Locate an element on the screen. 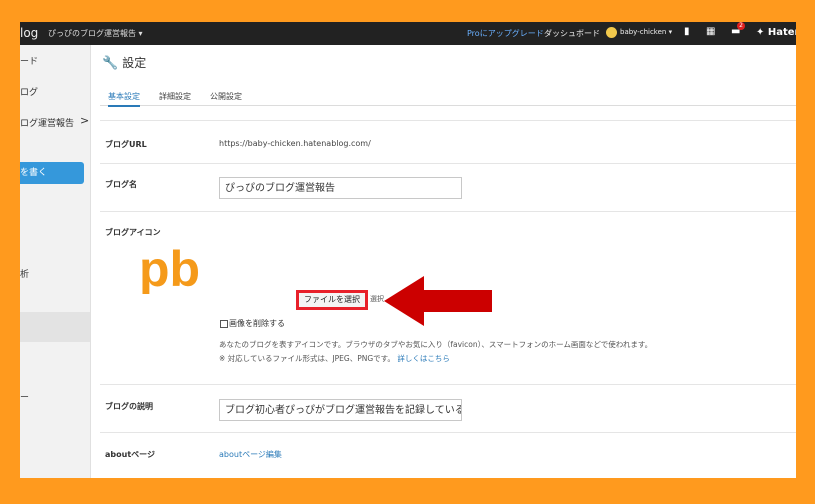 This screenshot has height=504, width=815. tab-publish: 公開設定 is located at coordinates (226, 96).